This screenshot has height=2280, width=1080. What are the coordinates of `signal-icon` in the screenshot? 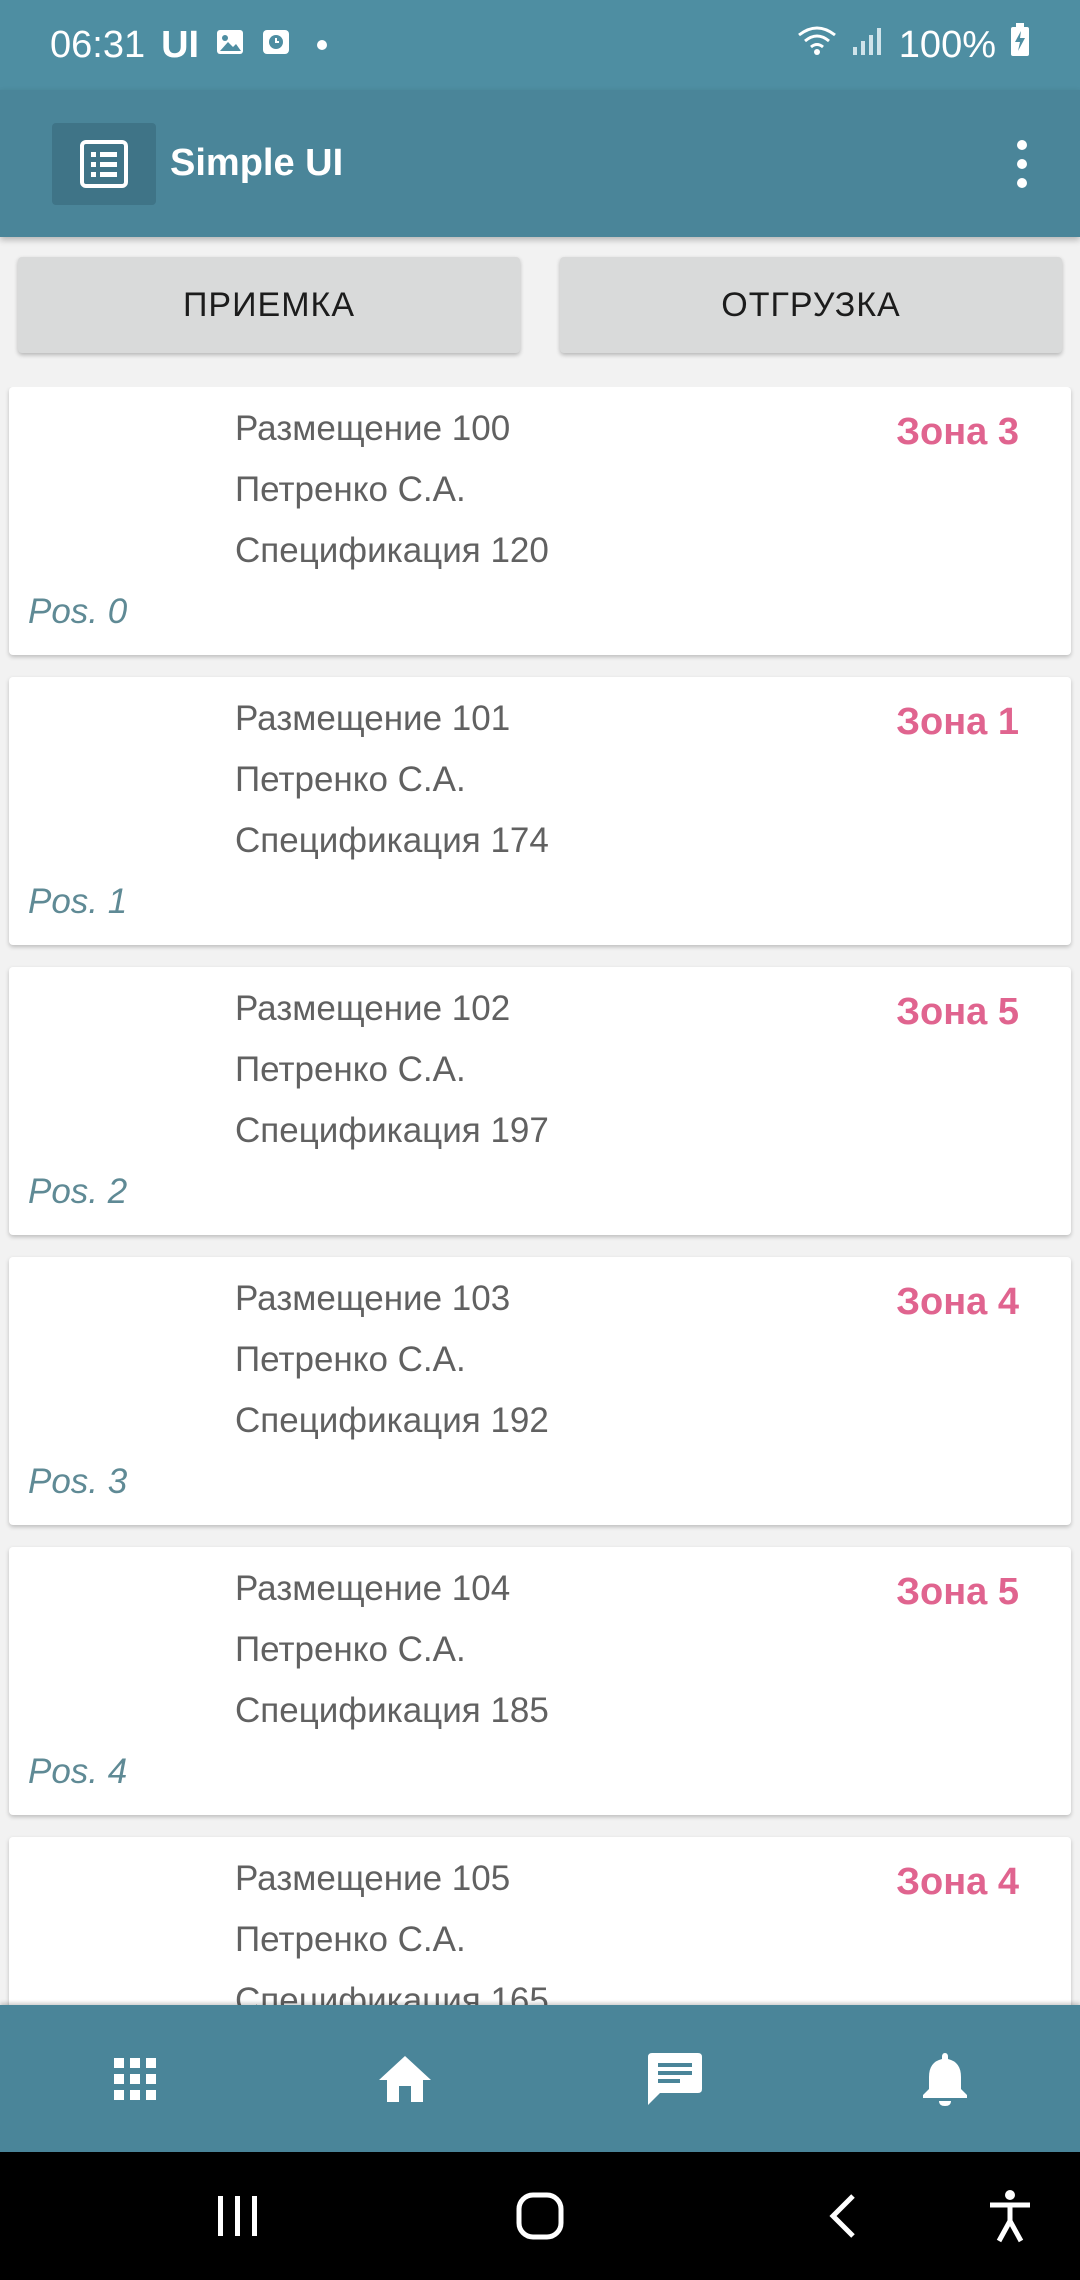 It's located at (868, 45).